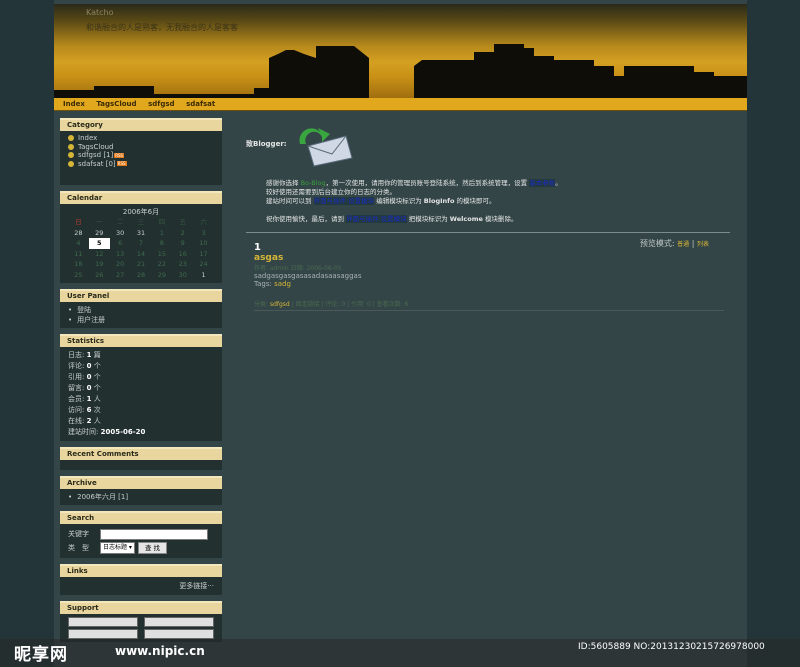 The image size is (800, 667). I want to click on calendar-day: 26, so click(99, 275).